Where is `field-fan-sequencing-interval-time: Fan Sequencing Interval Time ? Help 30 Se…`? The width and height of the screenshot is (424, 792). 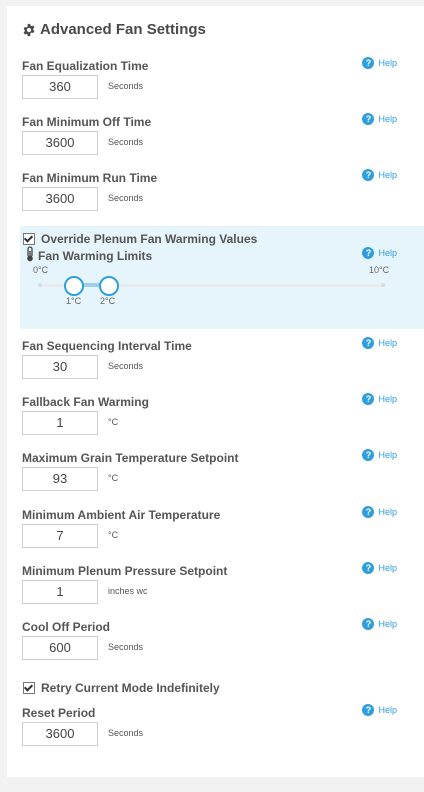 field-fan-sequencing-interval-time: Fan Sequencing Interval Time ? Help 30 Se… is located at coordinates (212, 363).